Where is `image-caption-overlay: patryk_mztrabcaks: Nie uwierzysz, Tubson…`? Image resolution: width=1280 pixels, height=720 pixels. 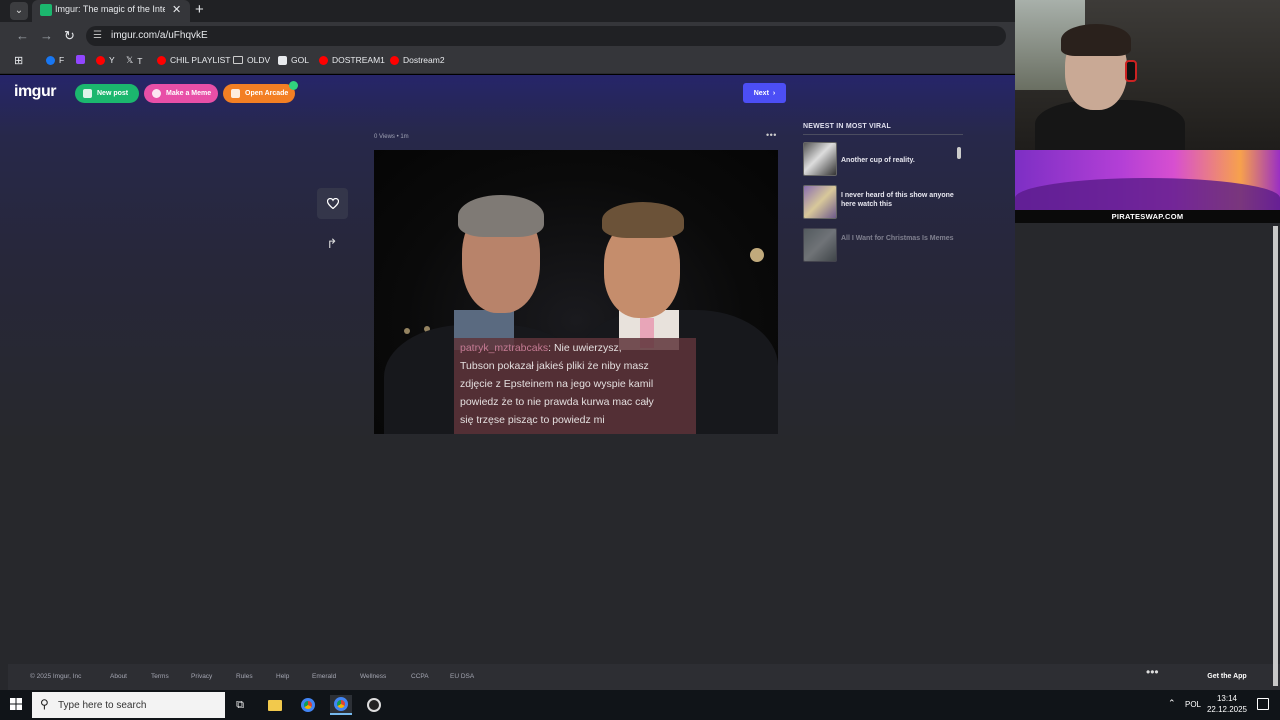
image-caption-overlay: patryk_mztrabcaks: Nie uwierzysz, Tubson… is located at coordinates (575, 386).